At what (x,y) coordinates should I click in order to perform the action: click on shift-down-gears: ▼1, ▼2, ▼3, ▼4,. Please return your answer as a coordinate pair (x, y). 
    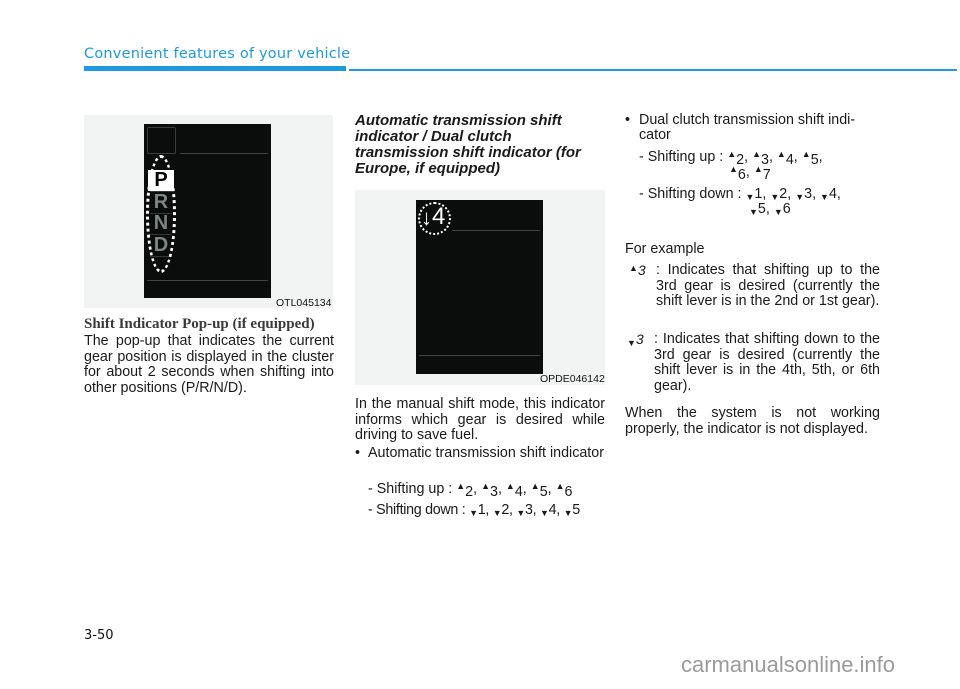
    Looking at the image, I should click on (793, 194).